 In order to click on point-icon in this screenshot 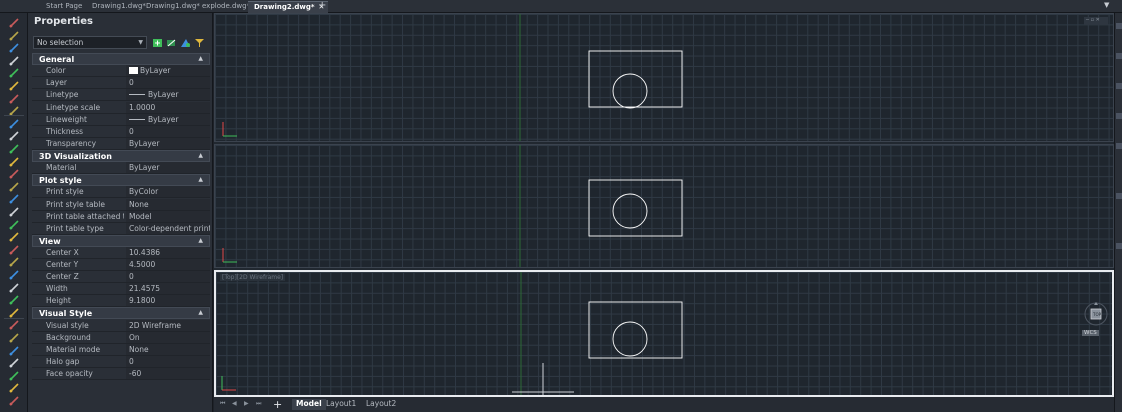, I will do `click(14, 124)`.